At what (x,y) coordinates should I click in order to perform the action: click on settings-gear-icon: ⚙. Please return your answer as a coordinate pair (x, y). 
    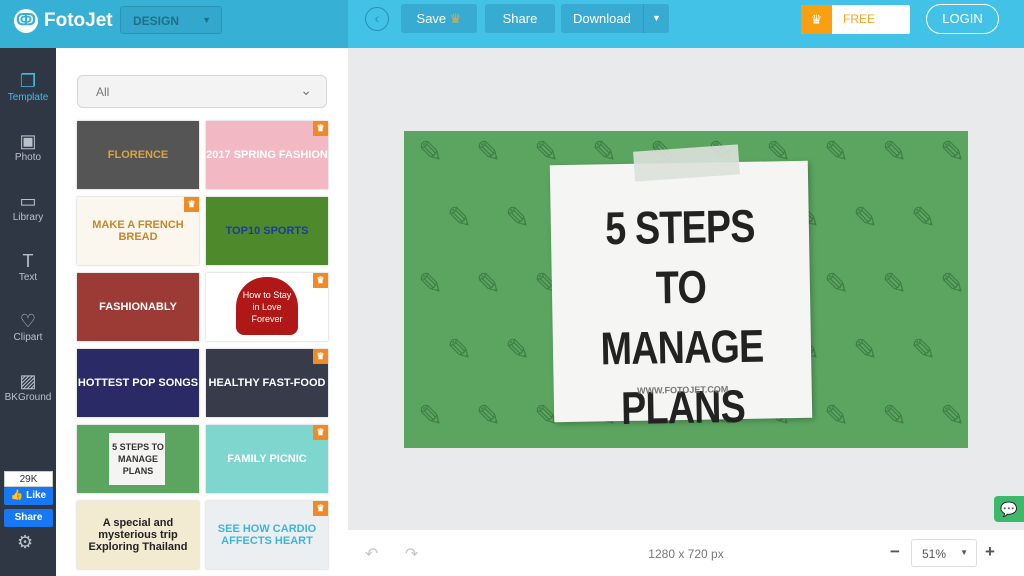
    Looking at the image, I should click on (25, 542).